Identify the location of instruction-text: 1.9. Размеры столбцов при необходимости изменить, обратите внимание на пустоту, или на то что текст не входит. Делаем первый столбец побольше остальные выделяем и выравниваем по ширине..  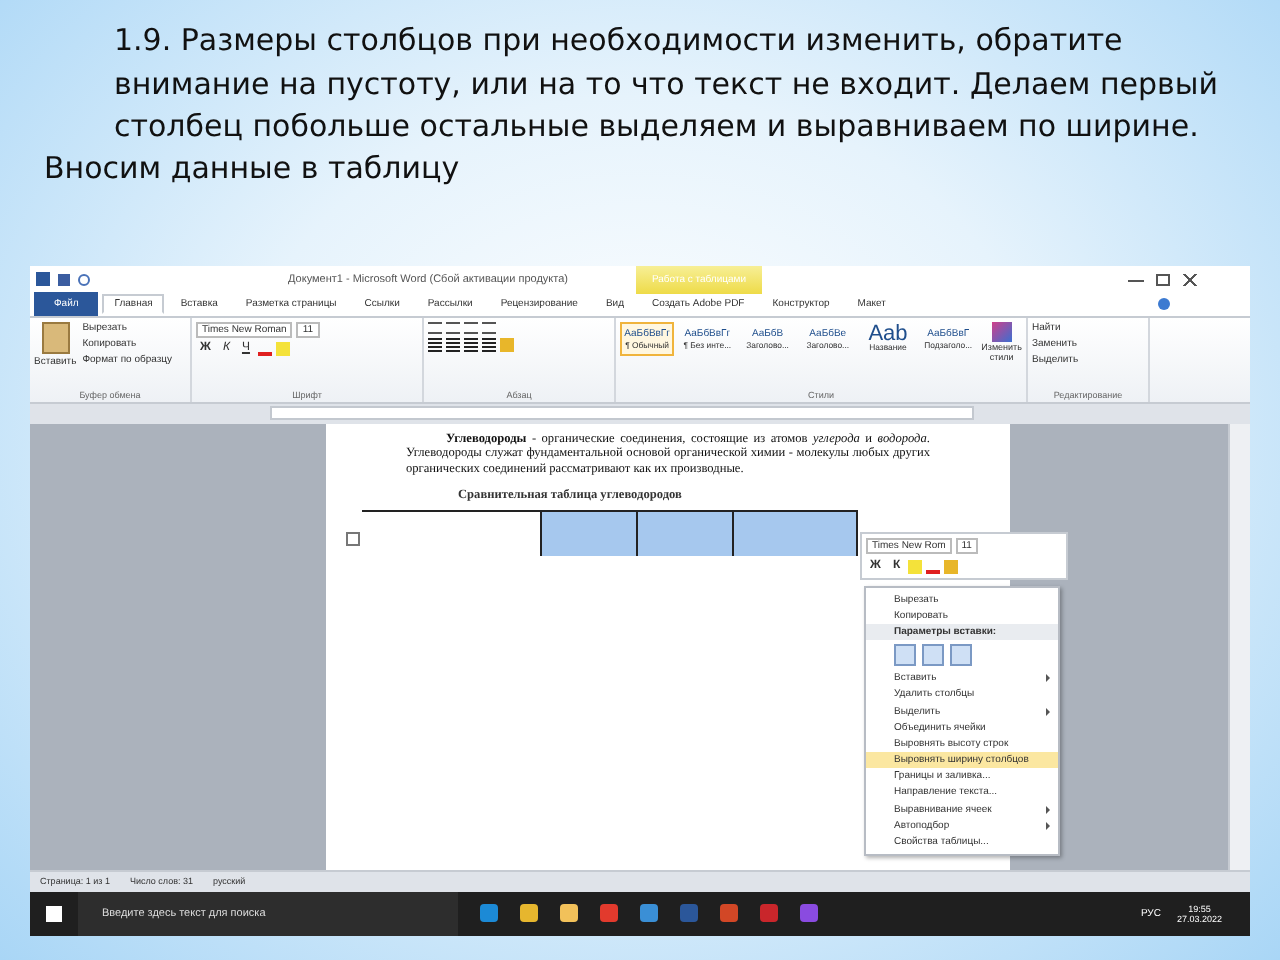
(667, 84).